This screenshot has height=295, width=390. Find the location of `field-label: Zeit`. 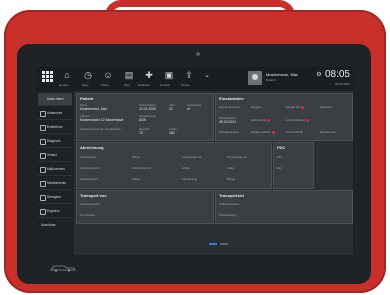

field-label: Zeit is located at coordinates (279, 168).